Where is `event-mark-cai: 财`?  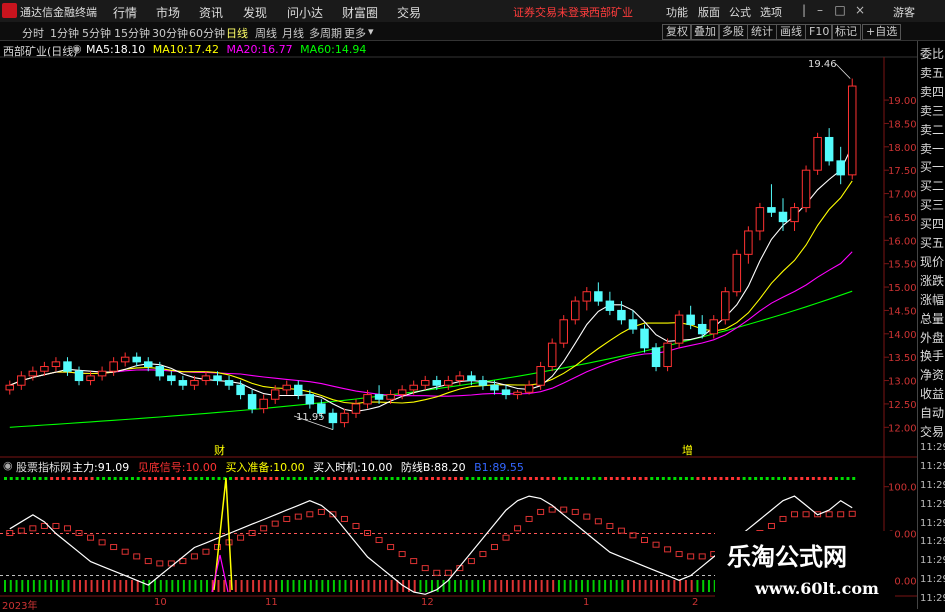
event-mark-cai: 财 is located at coordinates (219, 450).